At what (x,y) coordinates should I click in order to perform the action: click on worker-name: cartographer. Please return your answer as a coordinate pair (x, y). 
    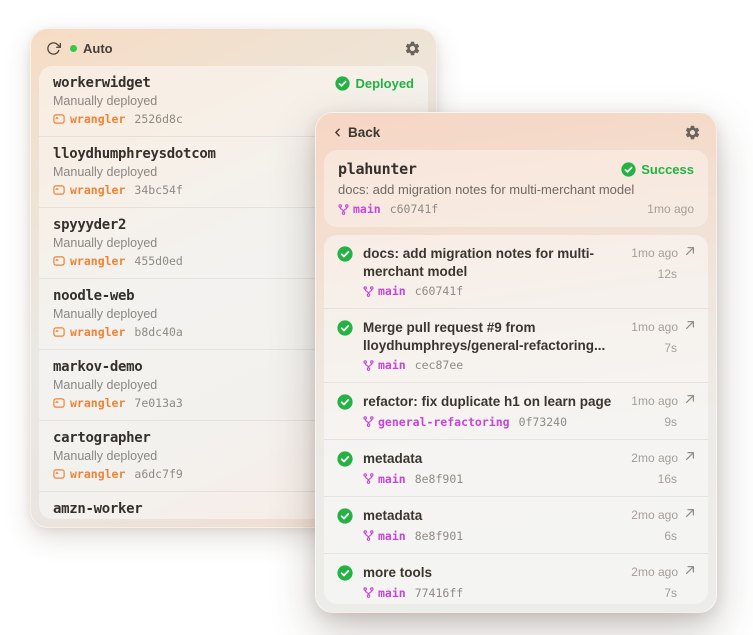
    Looking at the image, I should click on (102, 438).